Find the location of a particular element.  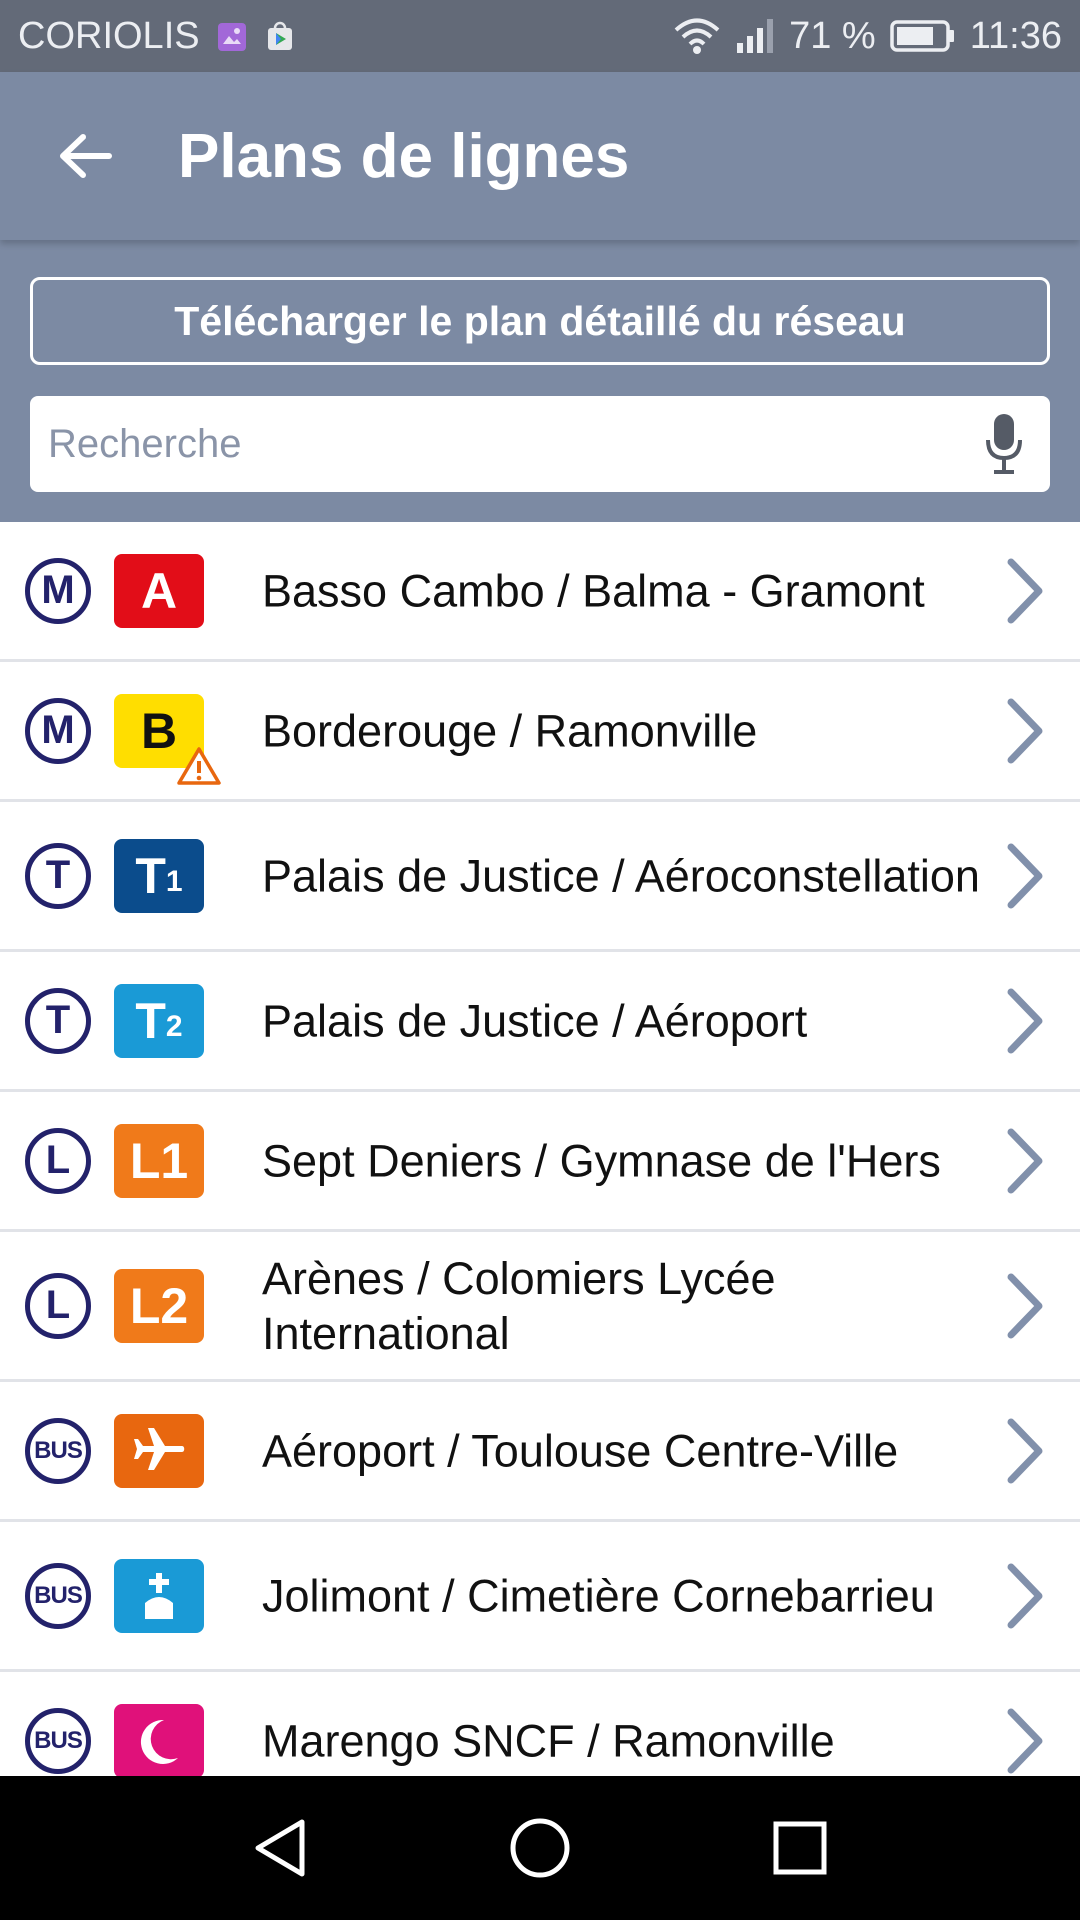

line-badge: T2 is located at coordinates (159, 1020).